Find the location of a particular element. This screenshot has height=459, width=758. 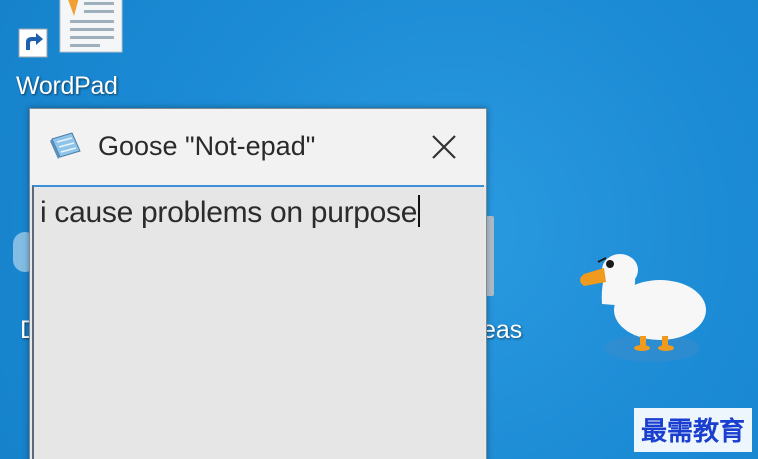

close-icon is located at coordinates (444, 147).